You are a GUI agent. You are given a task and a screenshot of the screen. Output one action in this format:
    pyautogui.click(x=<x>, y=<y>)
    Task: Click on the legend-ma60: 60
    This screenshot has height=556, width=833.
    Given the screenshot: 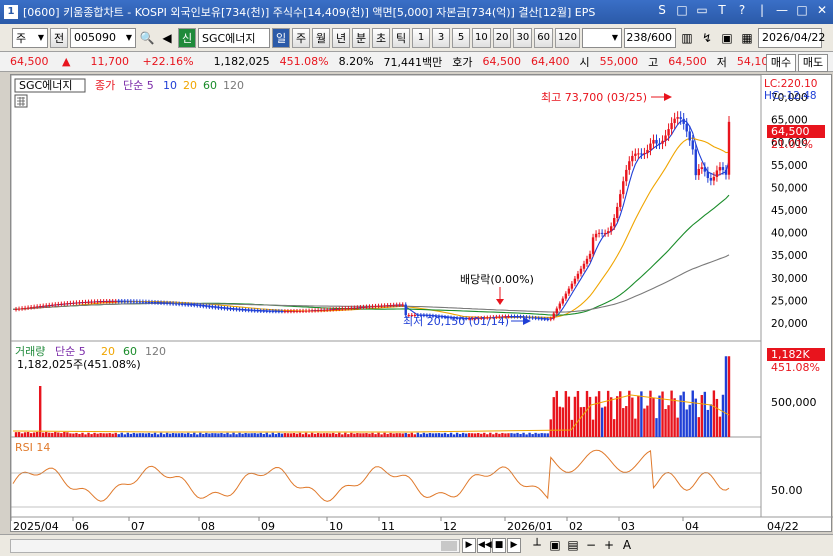 What is the action you would take?
    pyautogui.click(x=210, y=85)
    